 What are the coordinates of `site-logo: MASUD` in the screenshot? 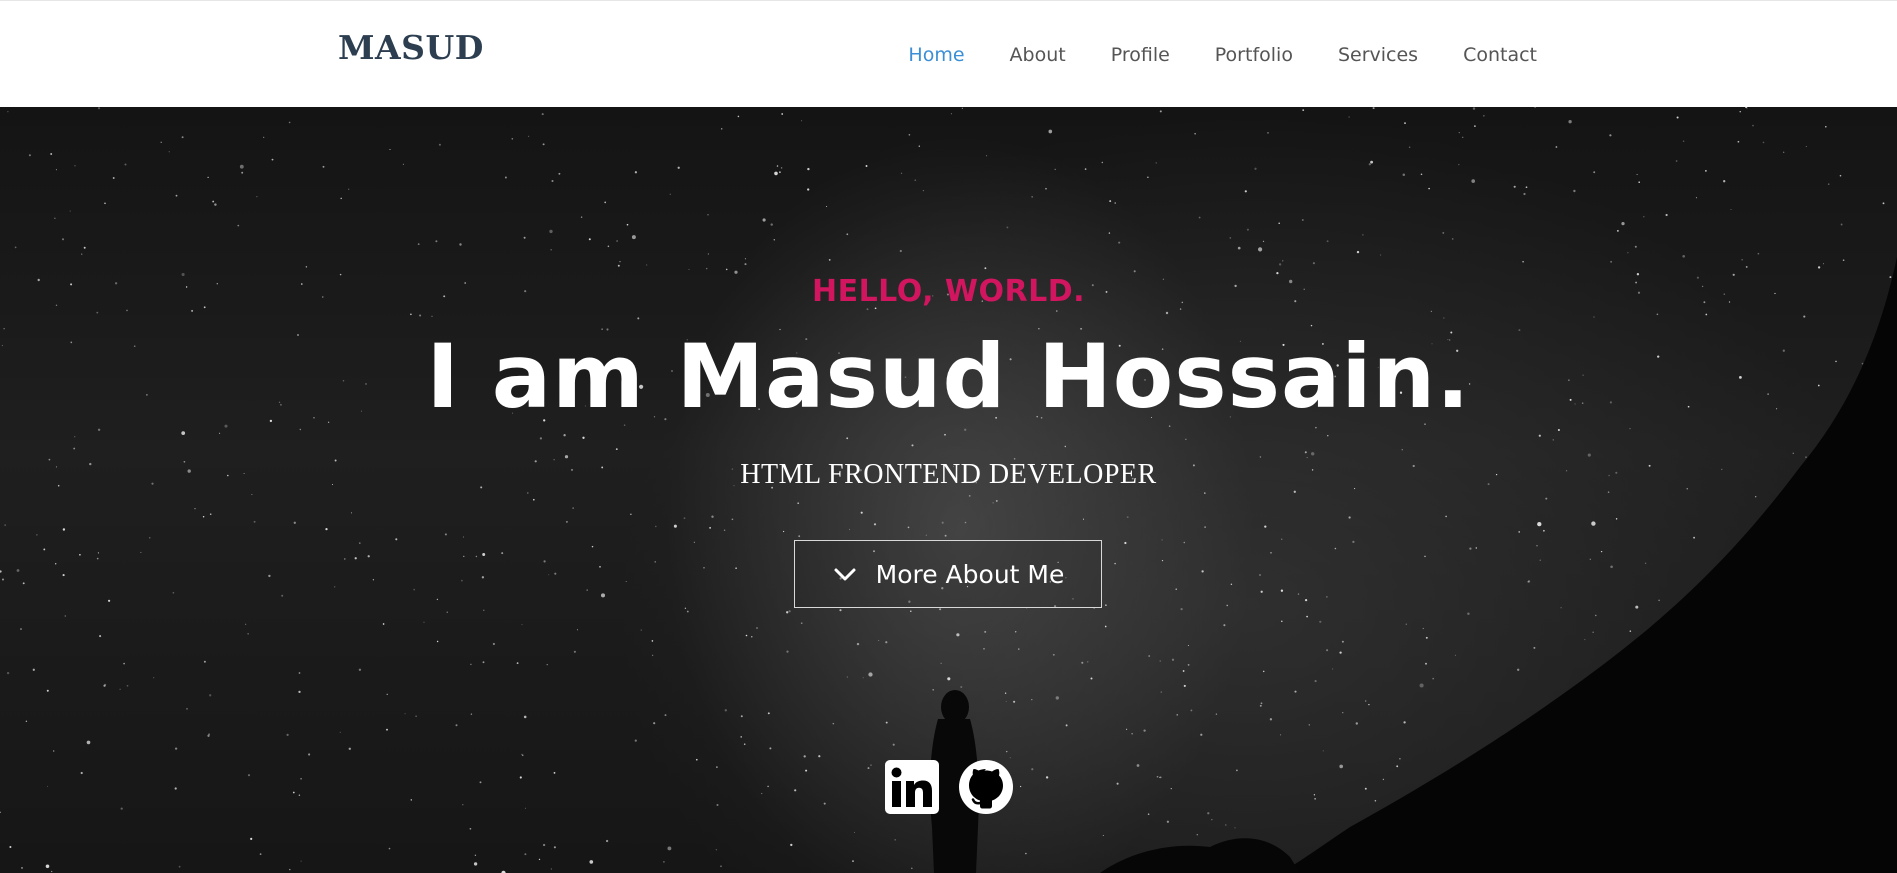 It's located at (411, 47).